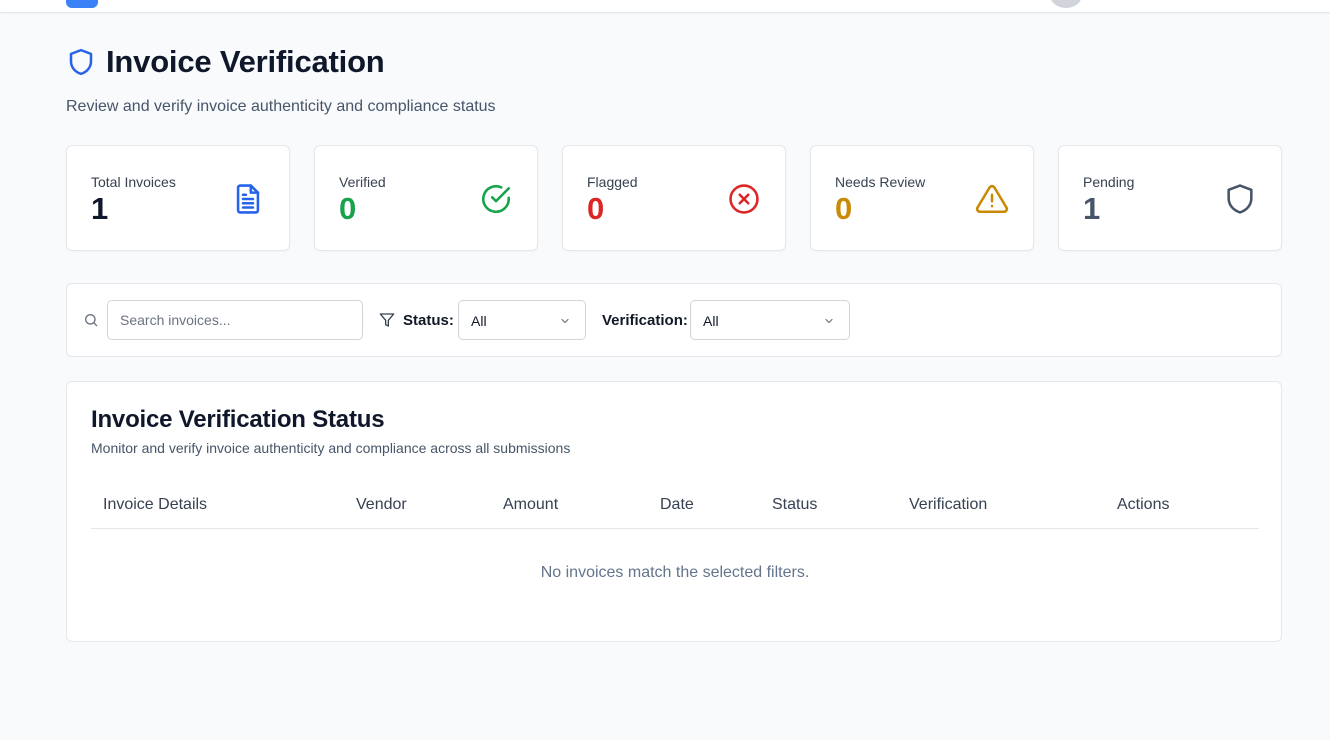 Image resolution: width=1330 pixels, height=740 pixels. I want to click on stat-label: Needs Review, so click(880, 182).